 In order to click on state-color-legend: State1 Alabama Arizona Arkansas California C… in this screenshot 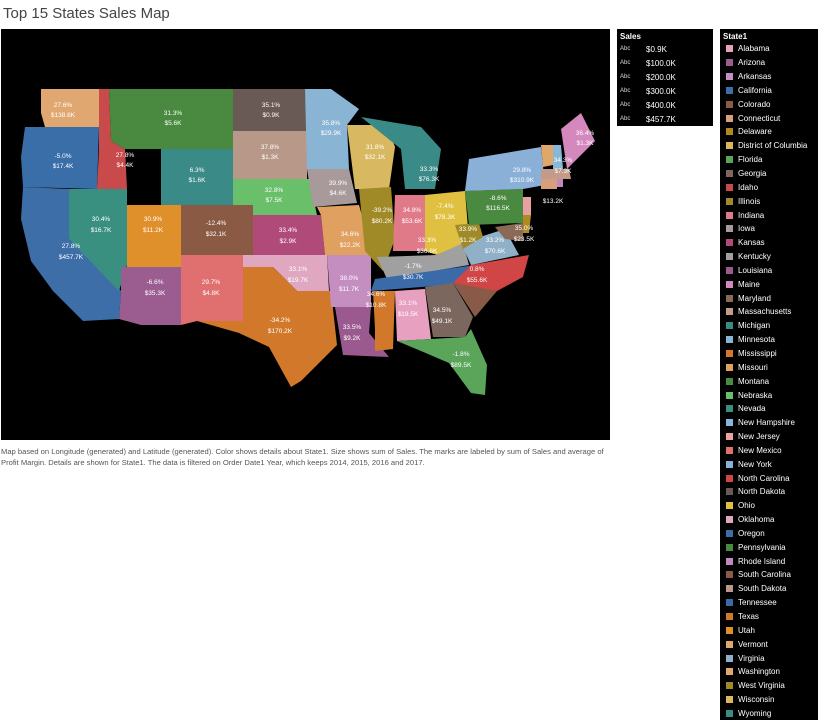, I will do `click(769, 374)`.